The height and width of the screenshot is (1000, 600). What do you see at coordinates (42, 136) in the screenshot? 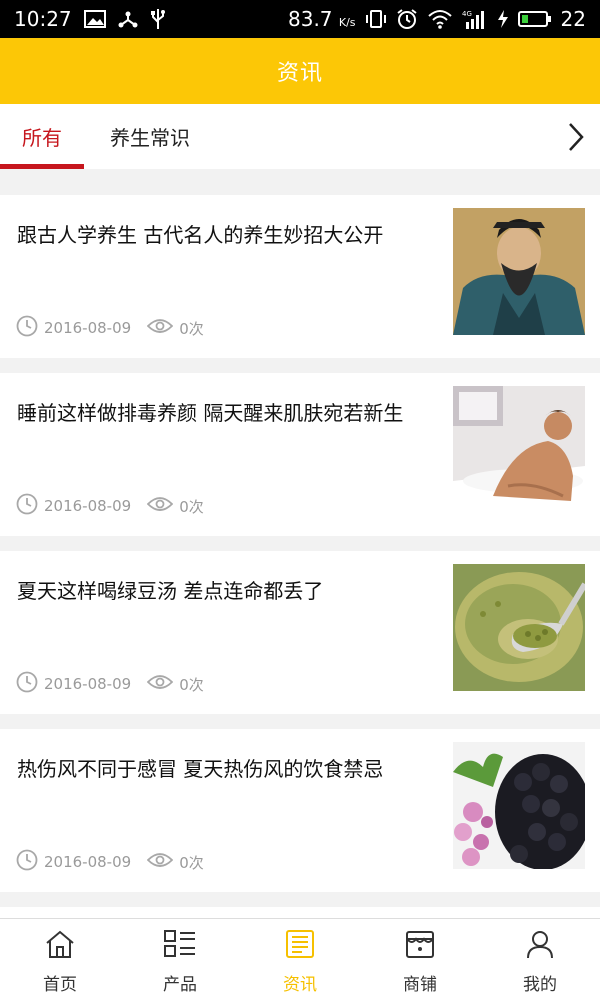
I see `tab-all: 所有` at bounding box center [42, 136].